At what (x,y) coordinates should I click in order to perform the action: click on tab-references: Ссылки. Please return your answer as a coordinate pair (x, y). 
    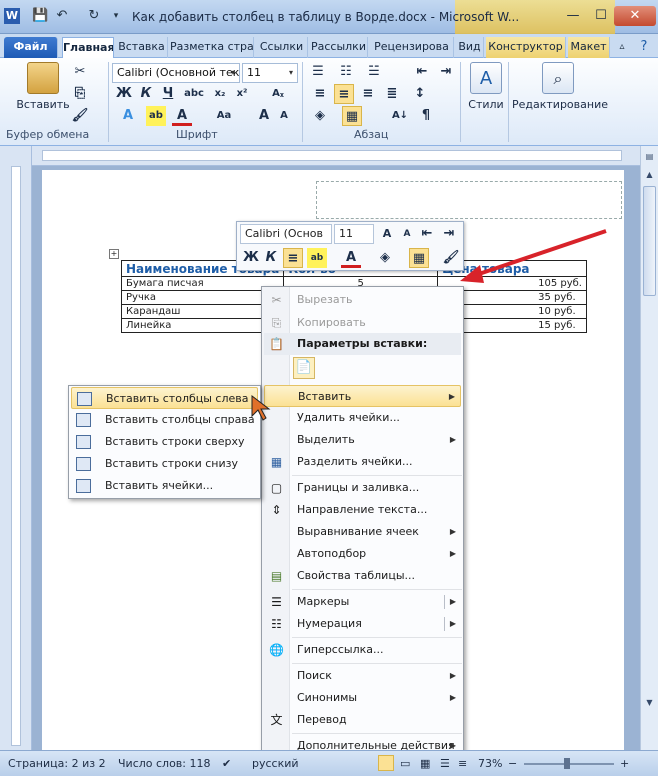
    Looking at the image, I should click on (282, 47).